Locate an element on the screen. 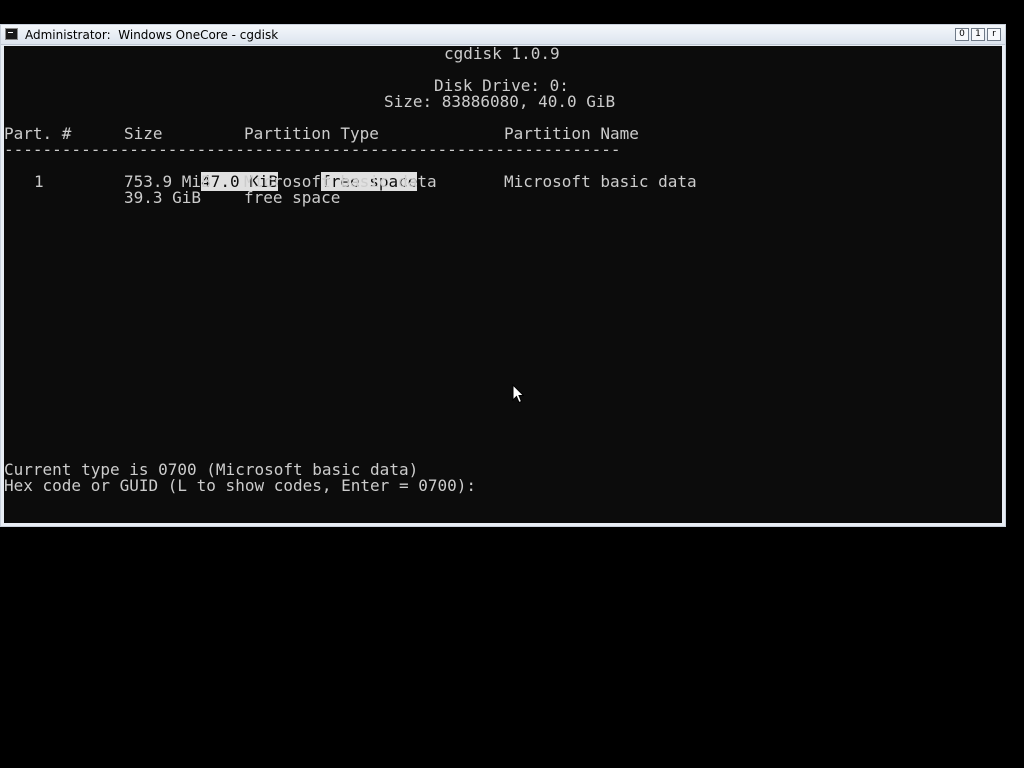  app-title: cgdisk 1.0.9 is located at coordinates (502, 54).